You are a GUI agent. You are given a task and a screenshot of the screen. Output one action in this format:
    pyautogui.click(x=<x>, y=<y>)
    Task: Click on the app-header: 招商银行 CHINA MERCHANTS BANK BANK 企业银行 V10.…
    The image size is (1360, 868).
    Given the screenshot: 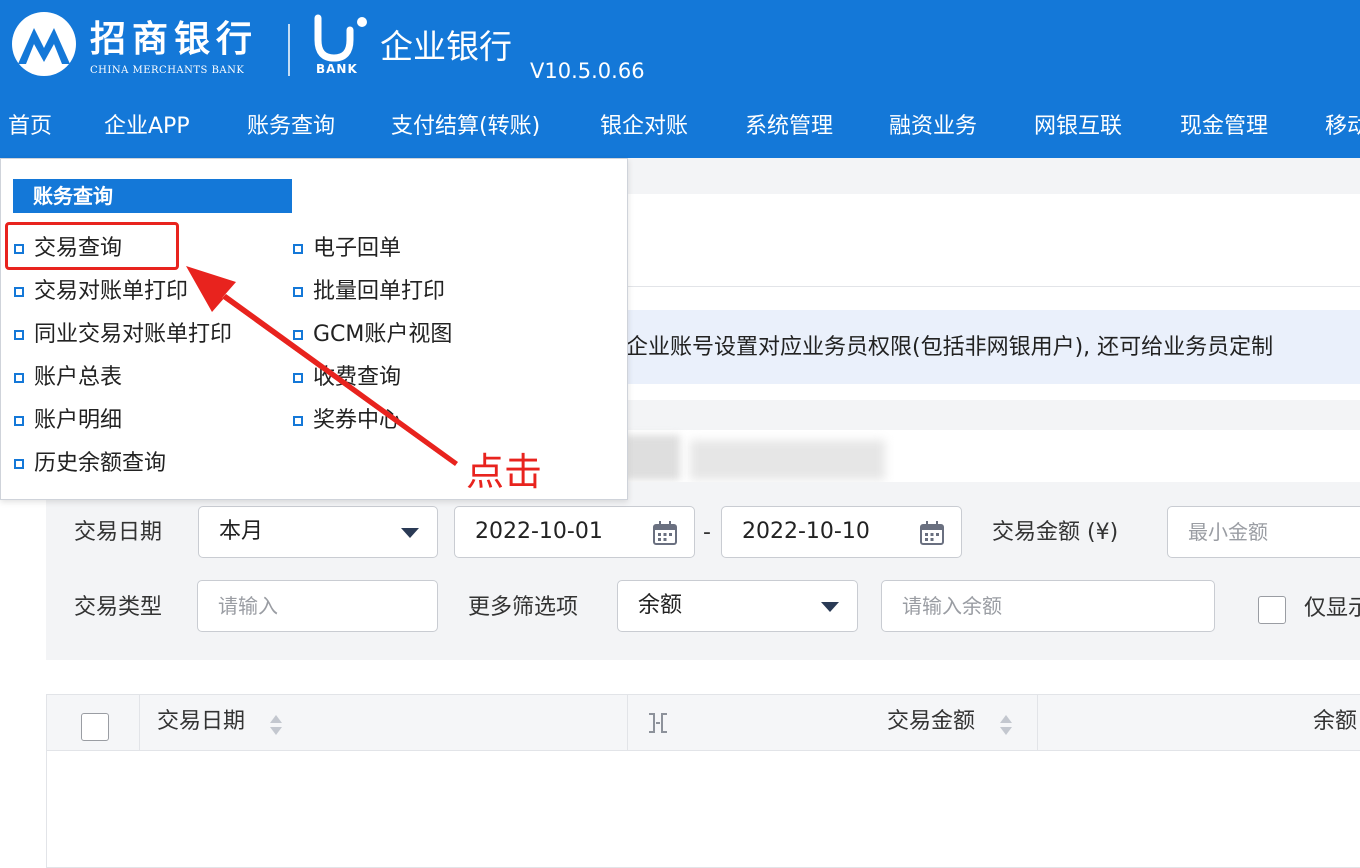 What is the action you would take?
    pyautogui.click(x=680, y=49)
    